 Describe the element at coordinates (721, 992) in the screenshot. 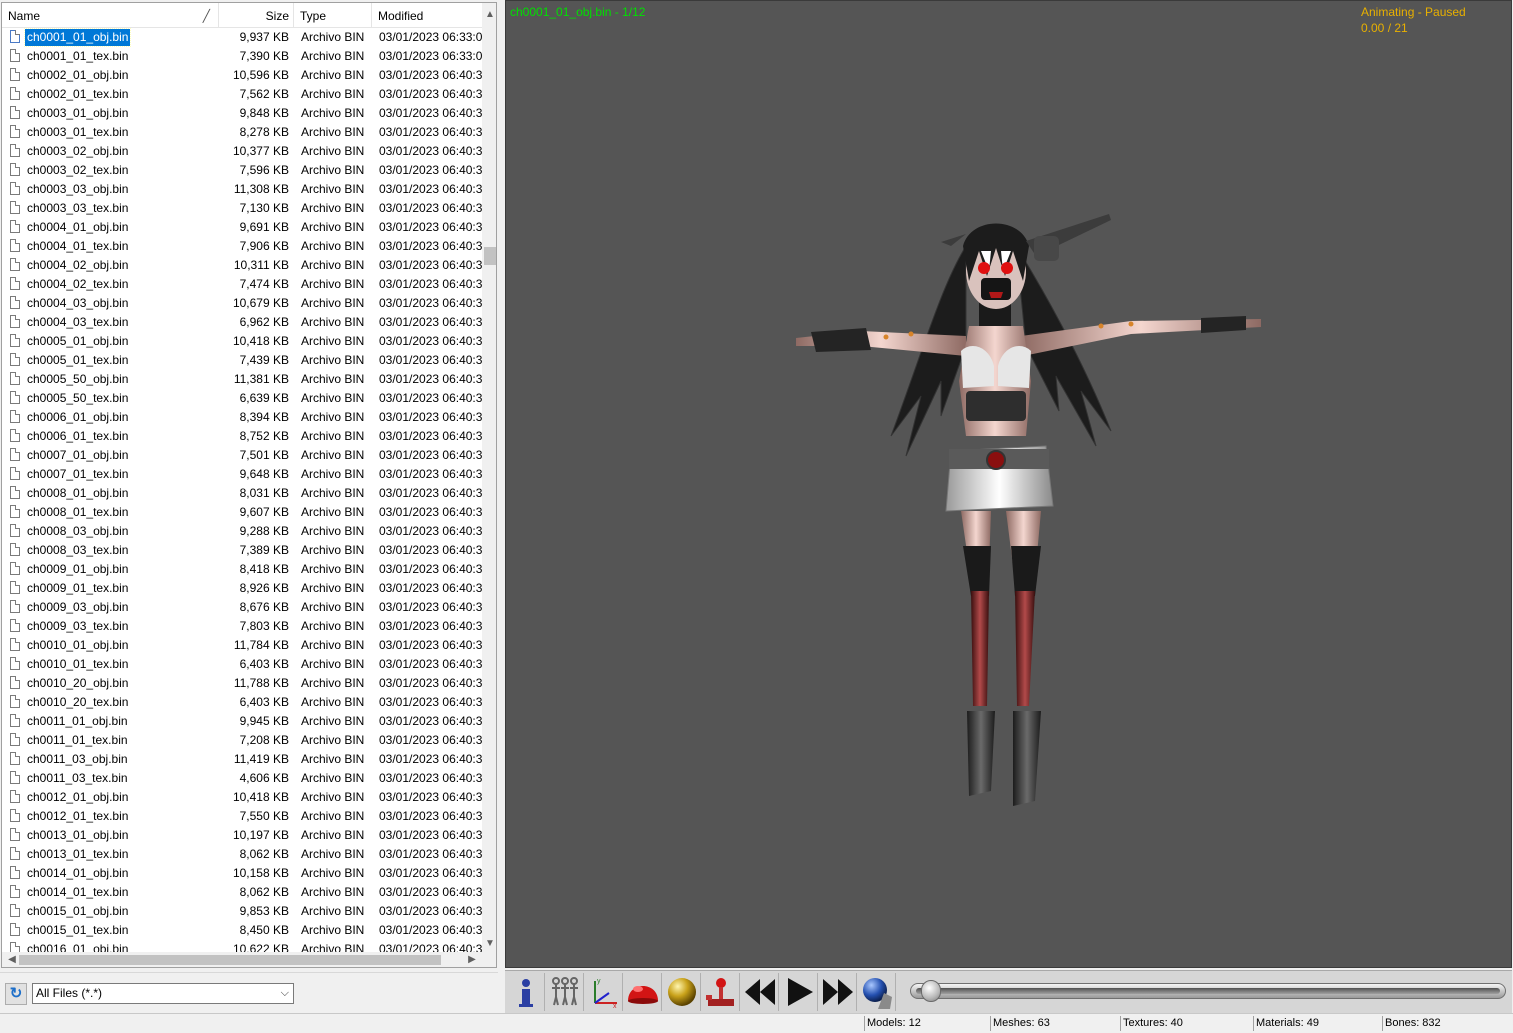

I see `joystick-button` at that location.